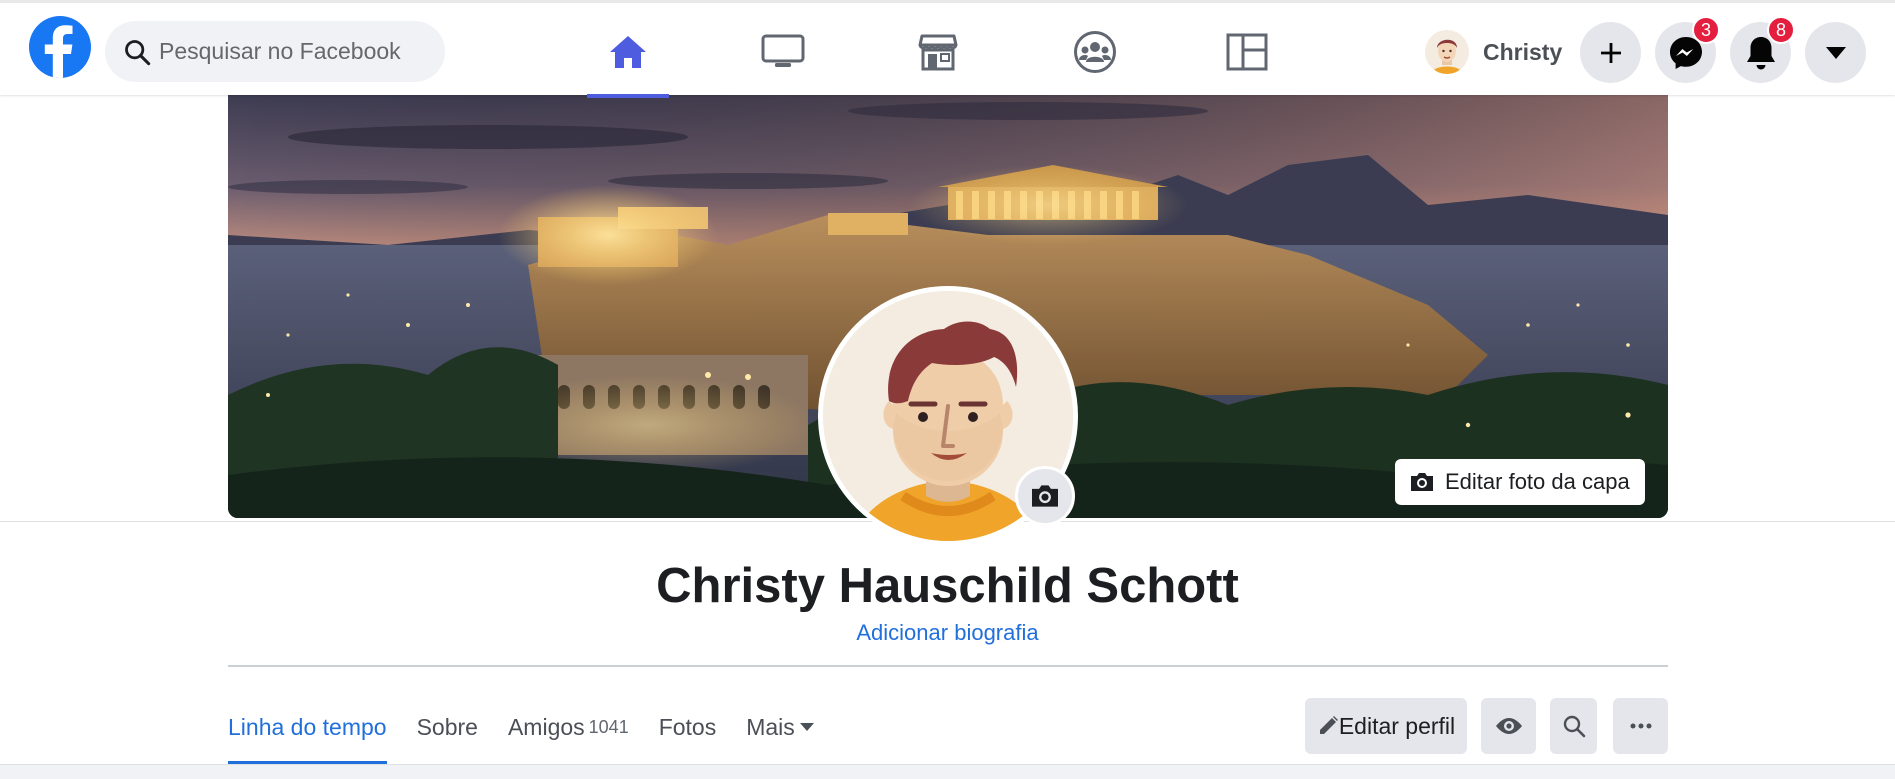  I want to click on layout-icon, so click(1247, 52).